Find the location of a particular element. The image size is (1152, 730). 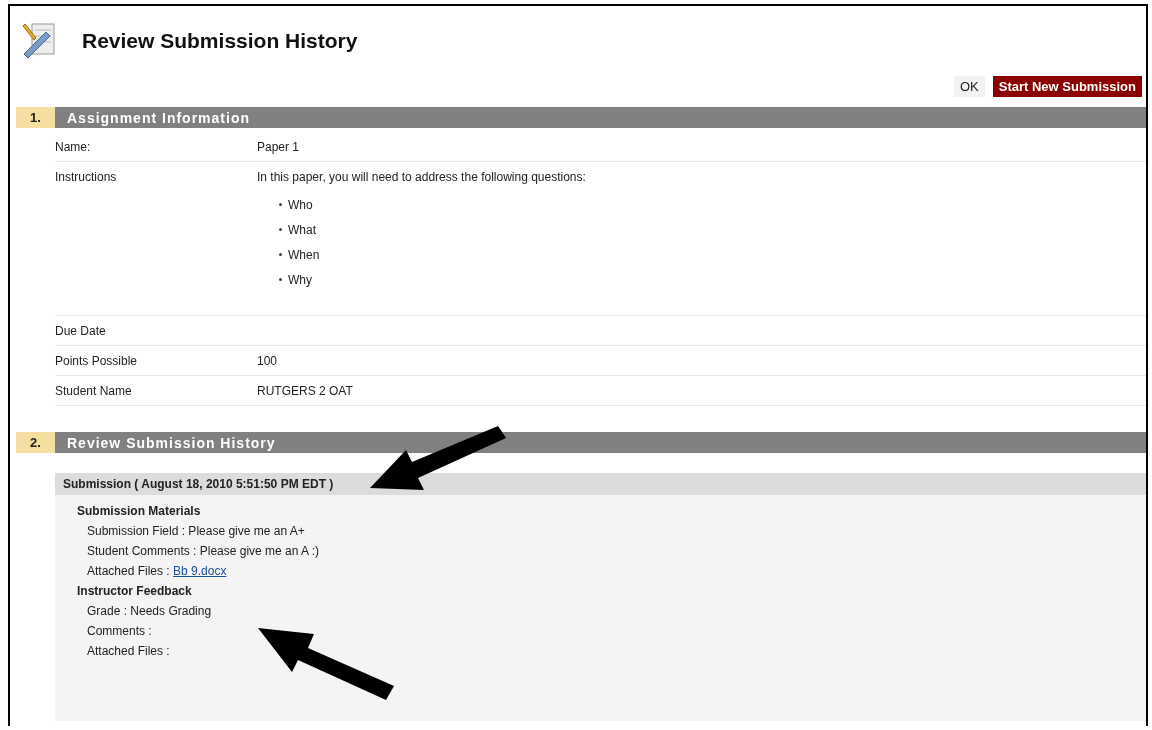

page-title: Review Submission History is located at coordinates (220, 41).